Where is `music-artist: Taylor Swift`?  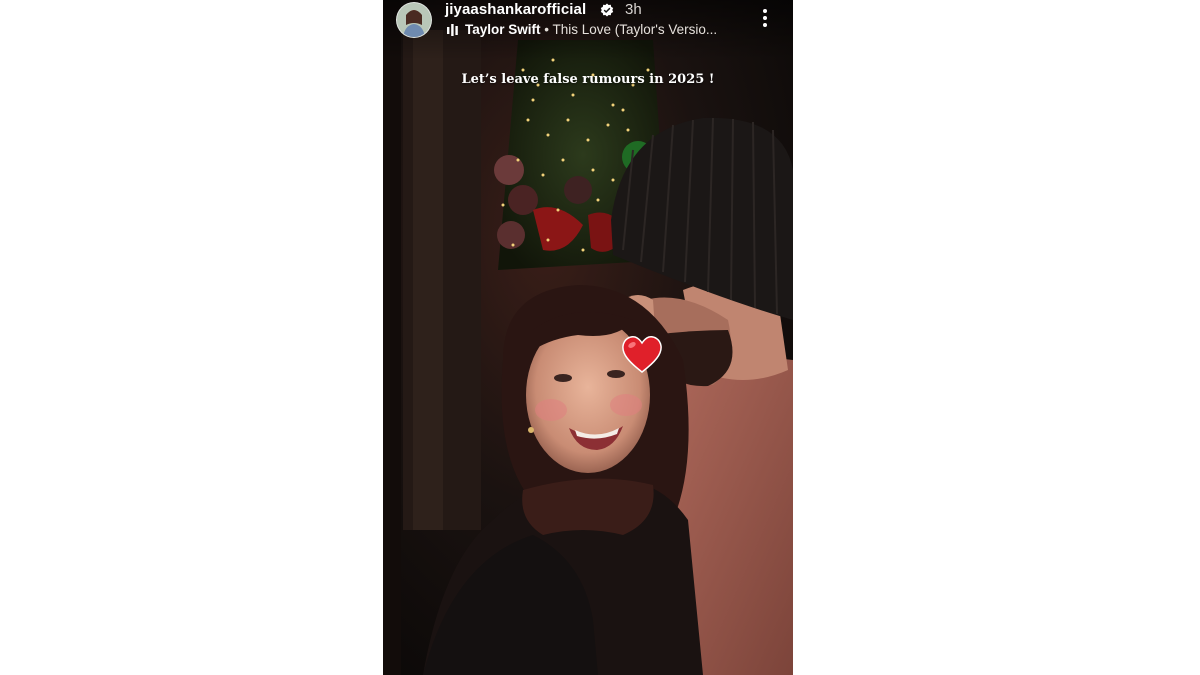
music-artist: Taylor Swift is located at coordinates (503, 29).